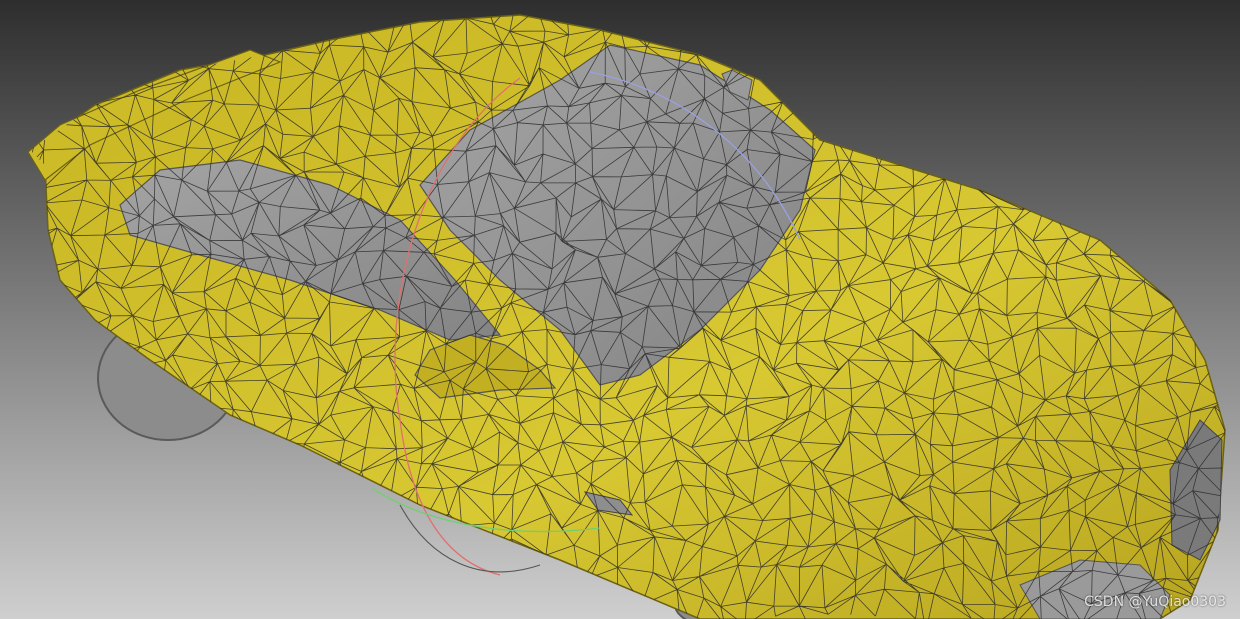  I want to click on watermark-text: CSDN @YuQiao0303, so click(1155, 602).